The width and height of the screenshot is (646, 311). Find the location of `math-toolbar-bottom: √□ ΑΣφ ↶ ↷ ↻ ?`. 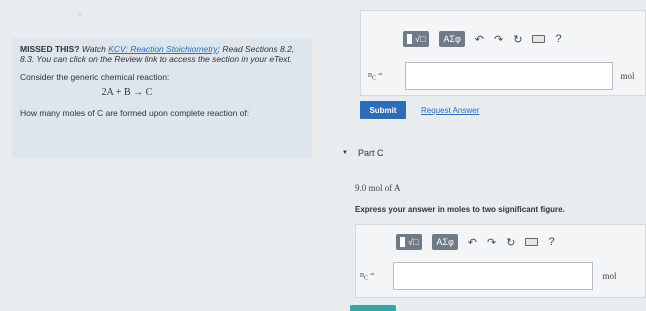

math-toolbar-bottom: √□ ΑΣφ ↶ ↷ ↻ ? is located at coordinates (475, 242).